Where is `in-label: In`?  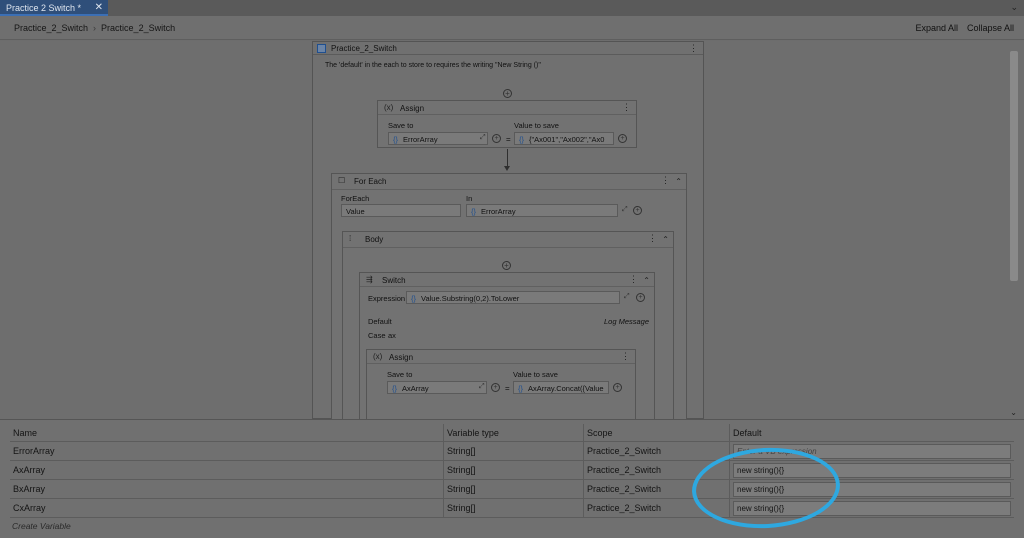
in-label: In is located at coordinates (469, 198).